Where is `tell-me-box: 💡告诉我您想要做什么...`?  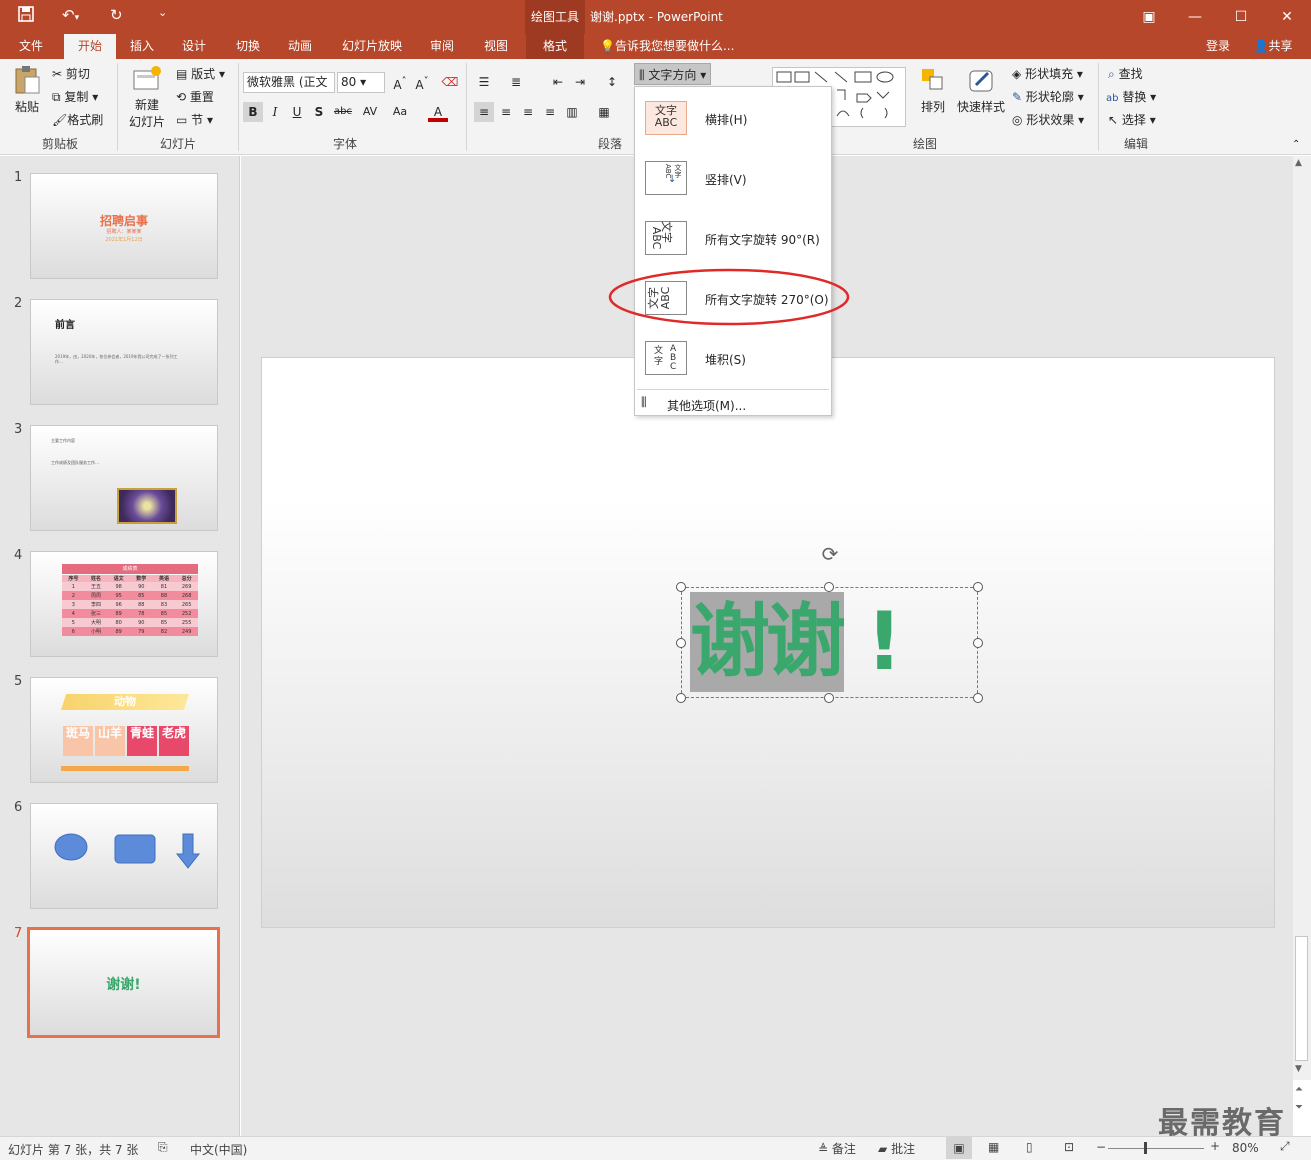
tell-me-box: 💡告诉我您想要做什么... is located at coordinates (675, 46).